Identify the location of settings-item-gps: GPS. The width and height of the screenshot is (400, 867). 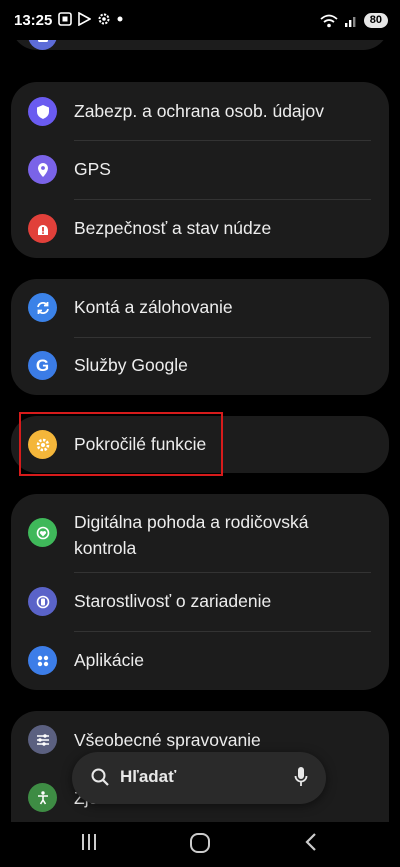
(200, 170).